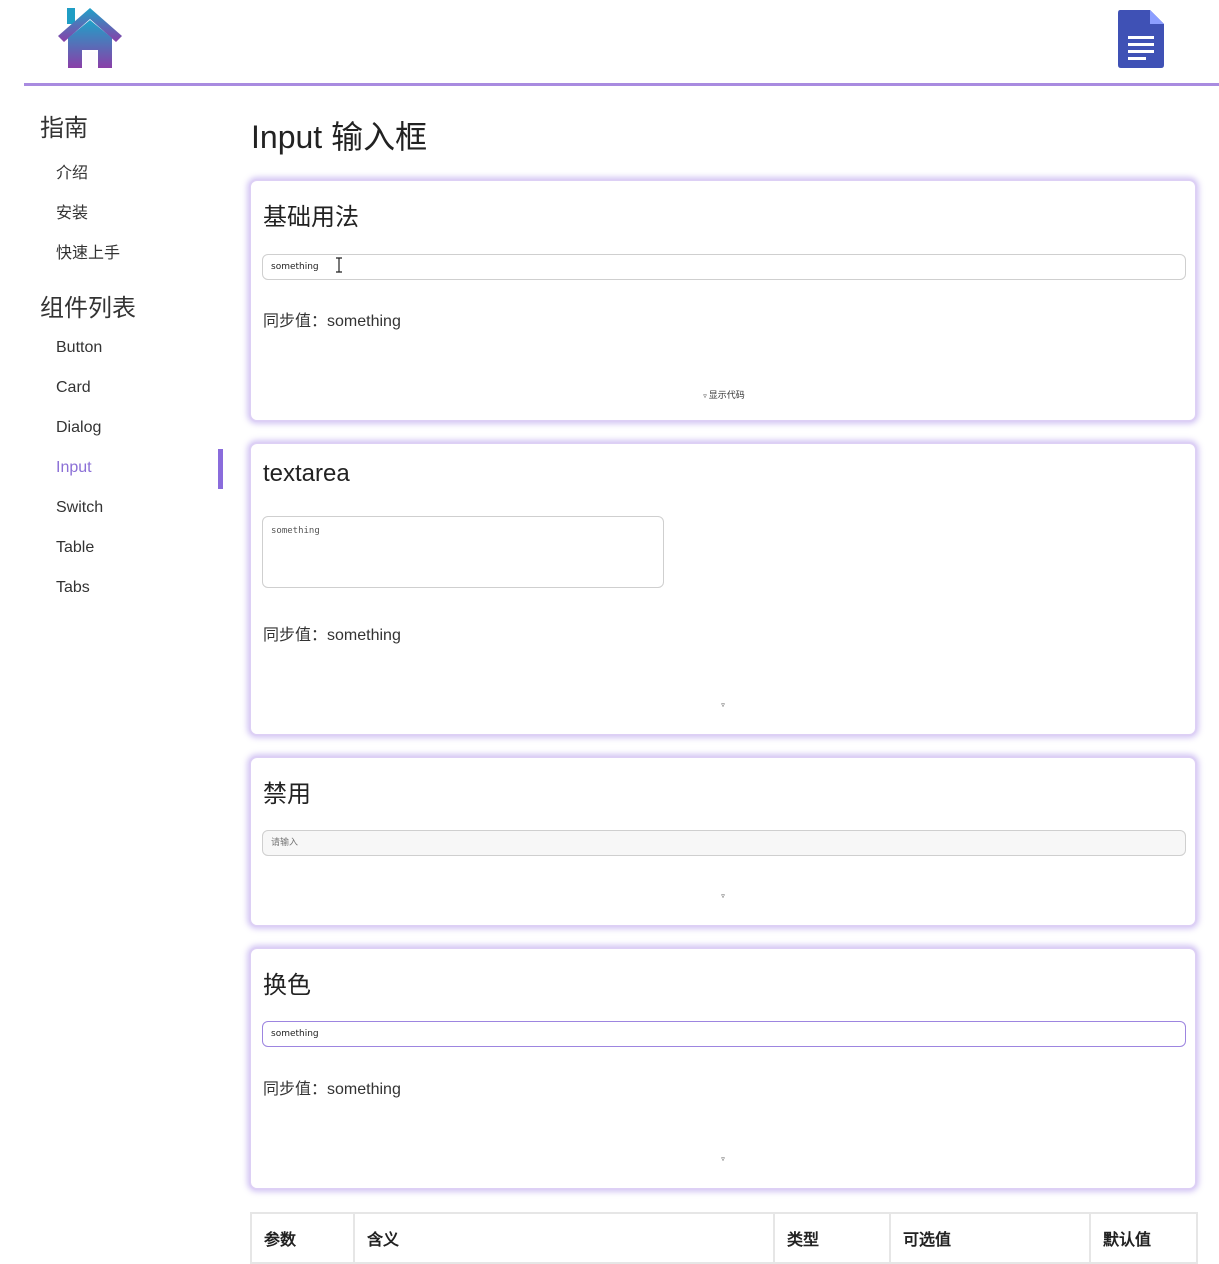  I want to click on input-wrapper, so click(723, 268).